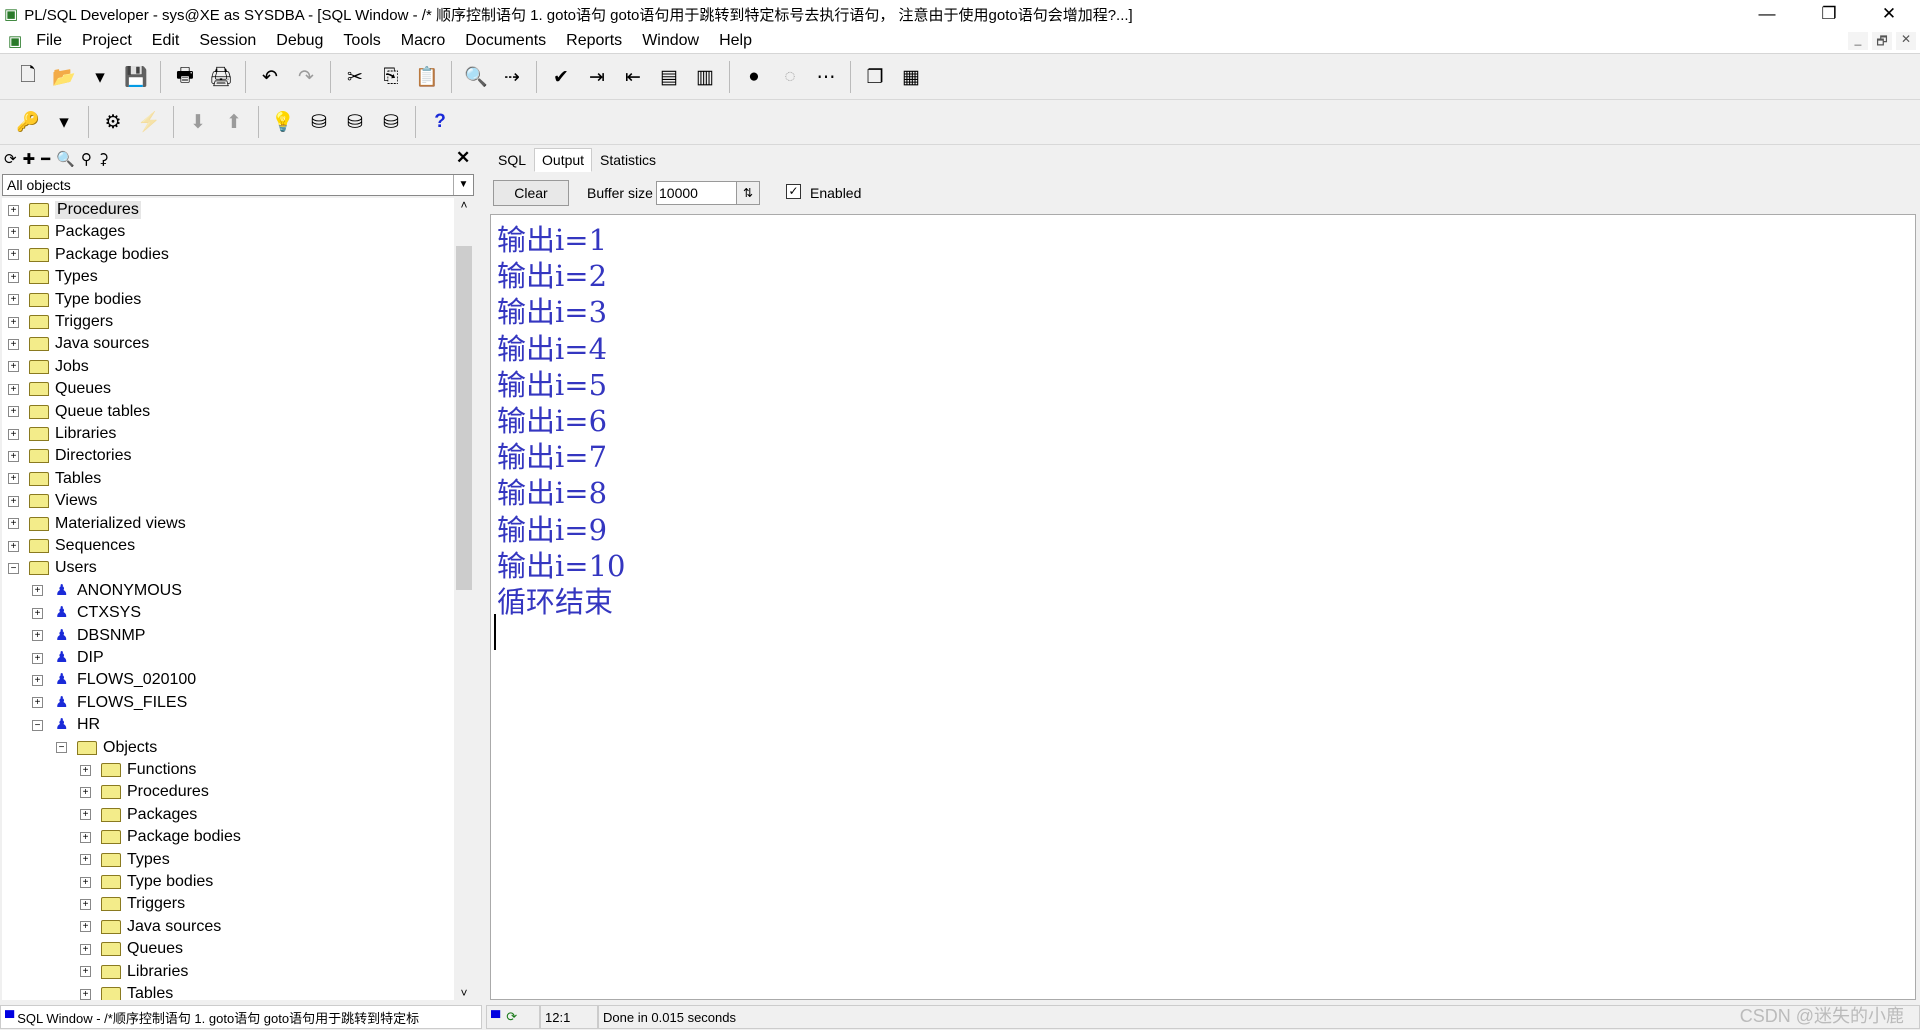 Image resolution: width=1920 pixels, height=1030 pixels. I want to click on cut-icon: ✂, so click(355, 77).